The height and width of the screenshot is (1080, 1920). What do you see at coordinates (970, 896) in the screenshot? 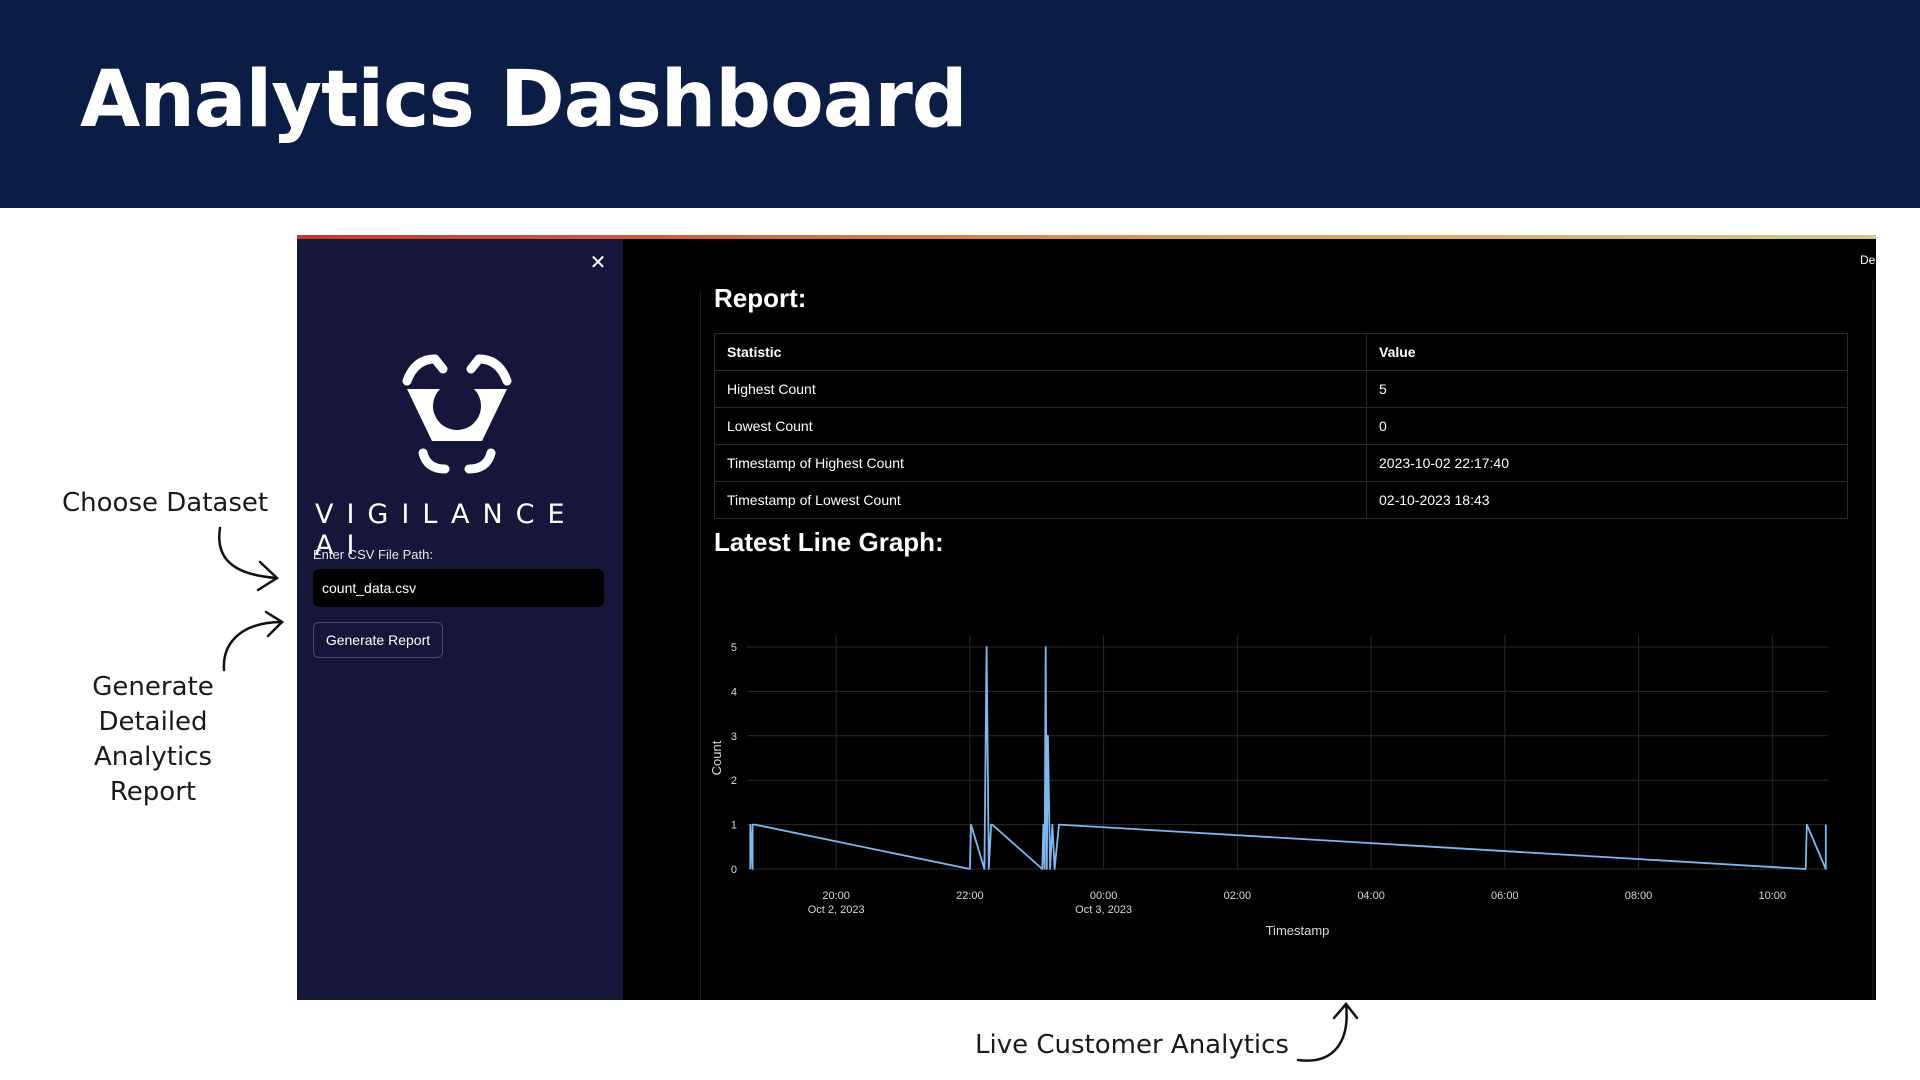
I see `x-tick-label: 22:00` at bounding box center [970, 896].